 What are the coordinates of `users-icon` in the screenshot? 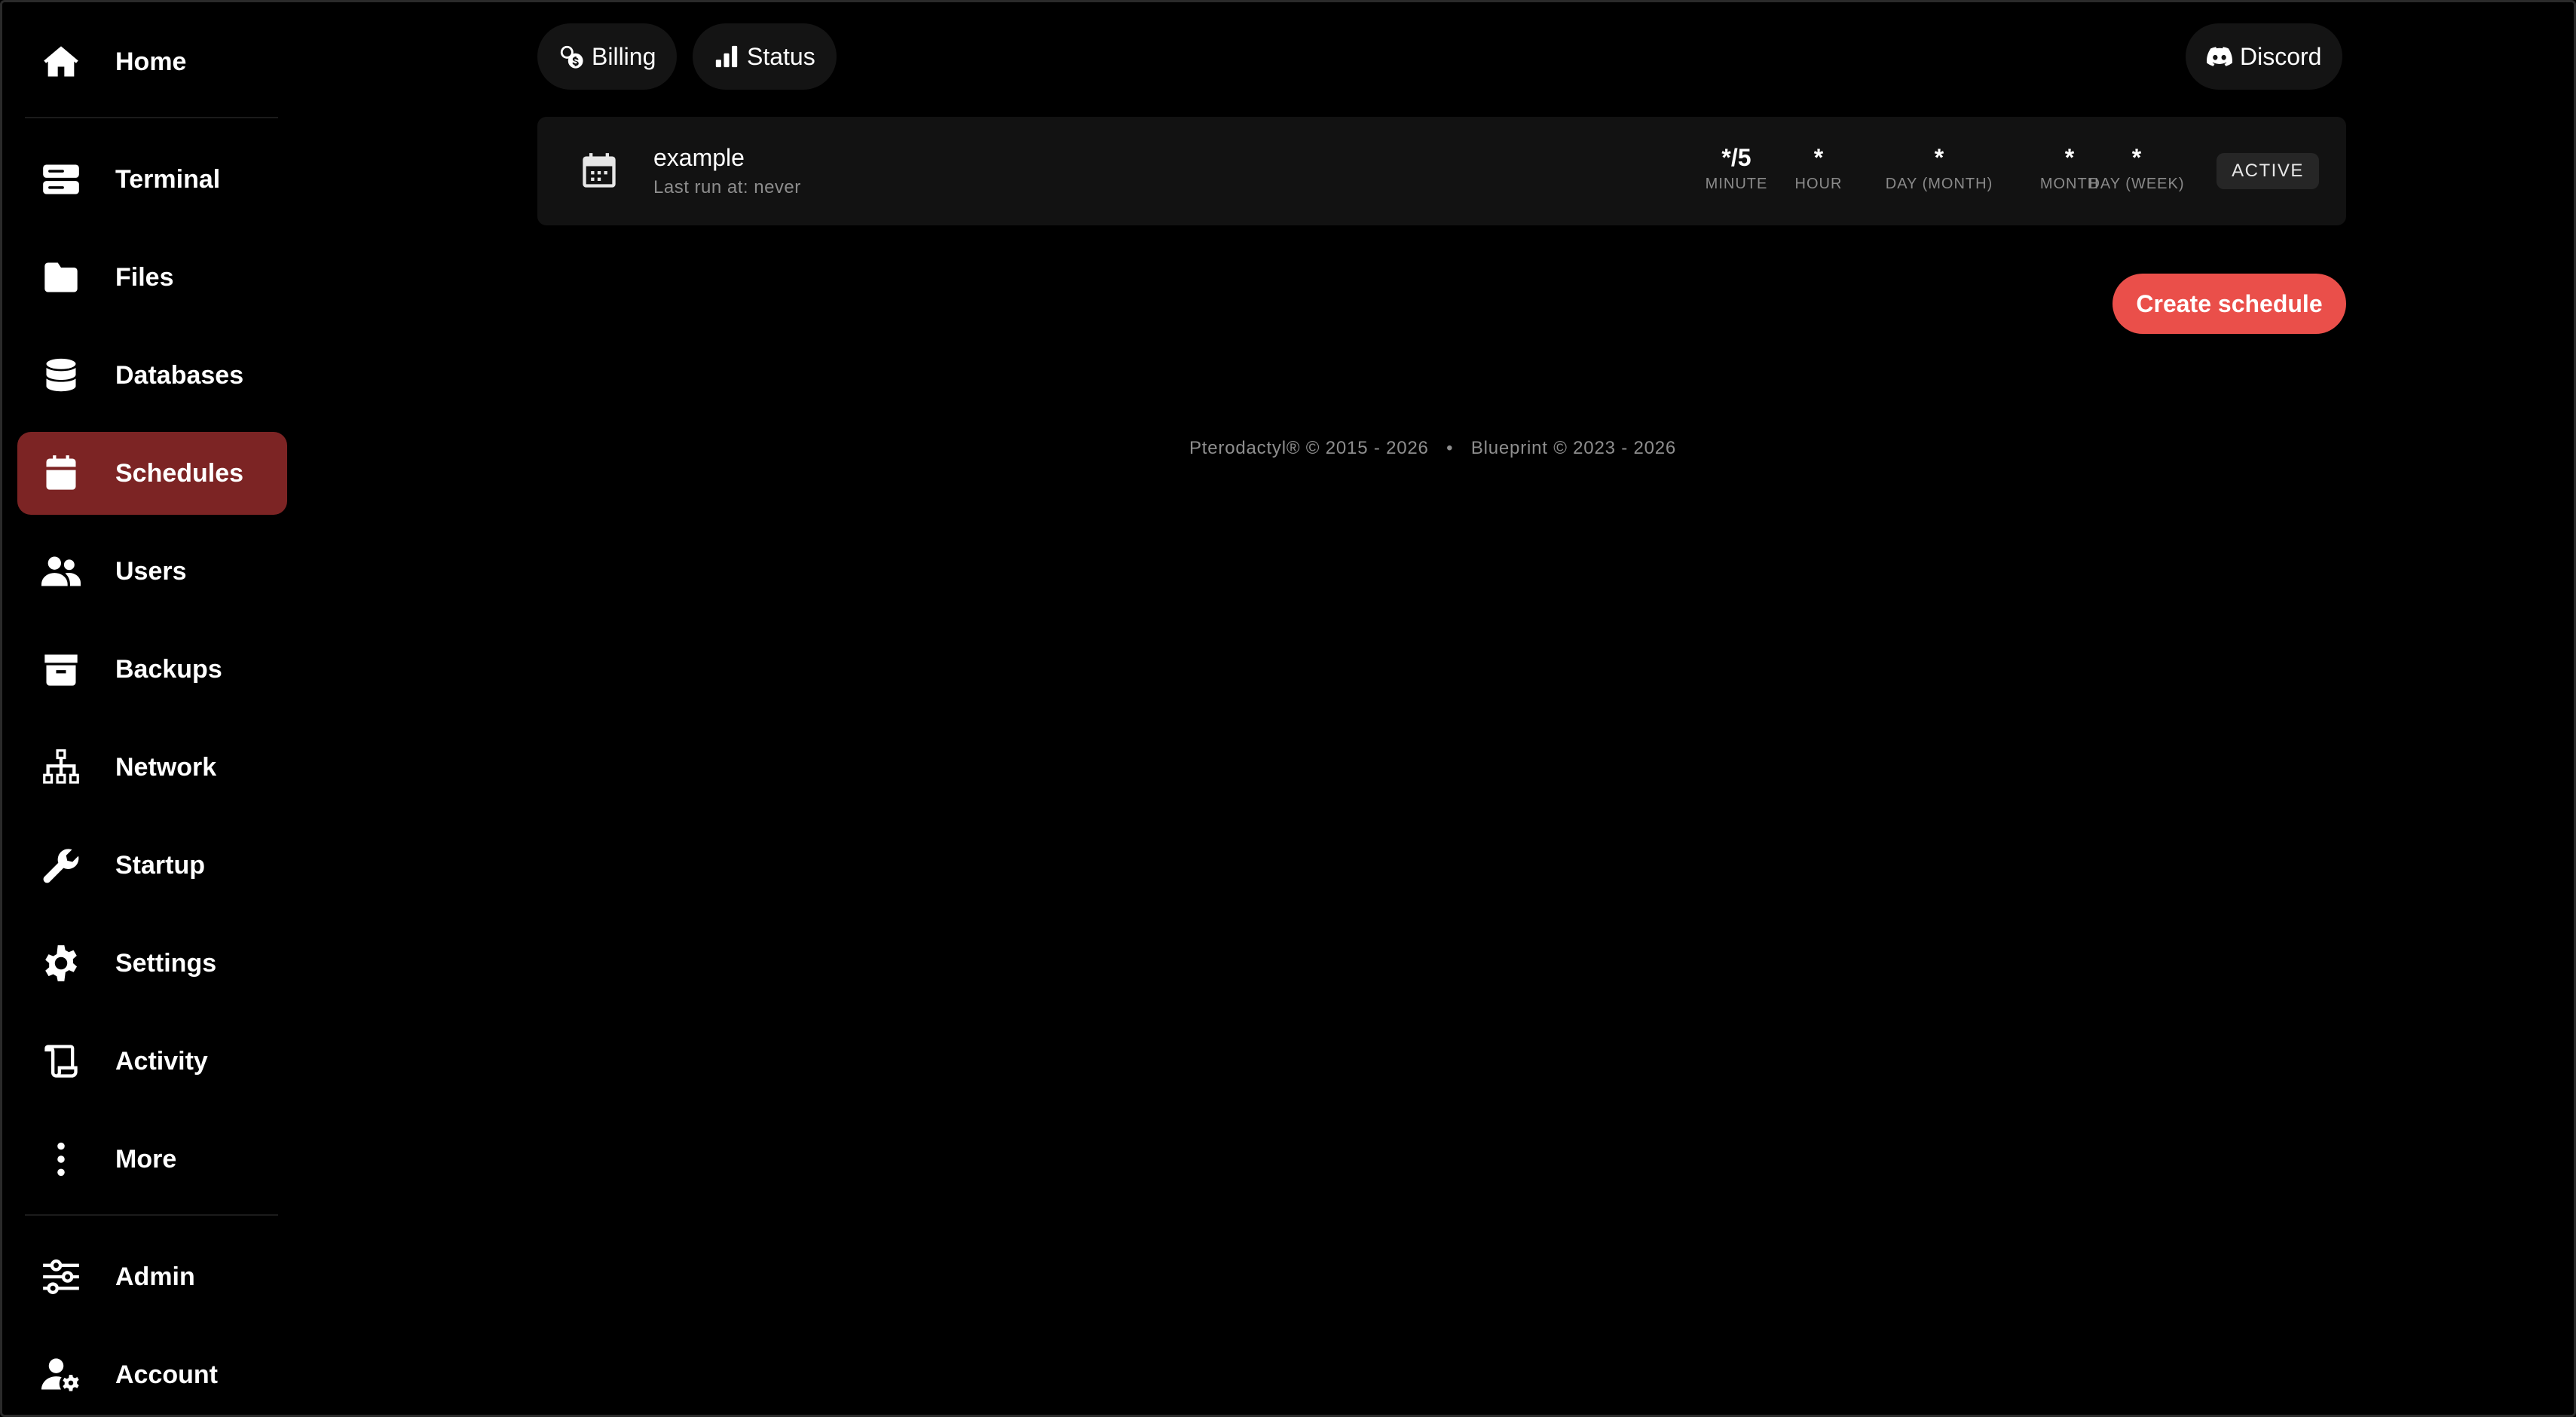 It's located at (61, 571).